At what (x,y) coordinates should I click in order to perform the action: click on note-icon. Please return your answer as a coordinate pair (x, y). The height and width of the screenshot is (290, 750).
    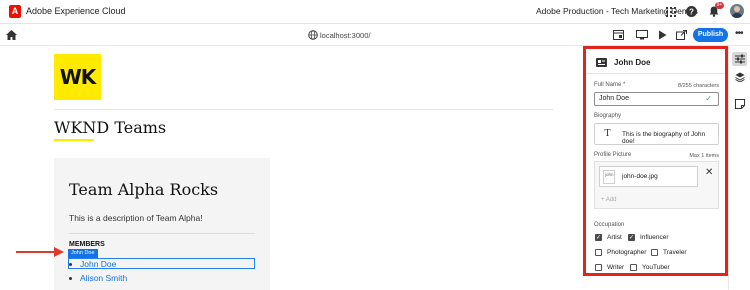
    Looking at the image, I should click on (739, 104).